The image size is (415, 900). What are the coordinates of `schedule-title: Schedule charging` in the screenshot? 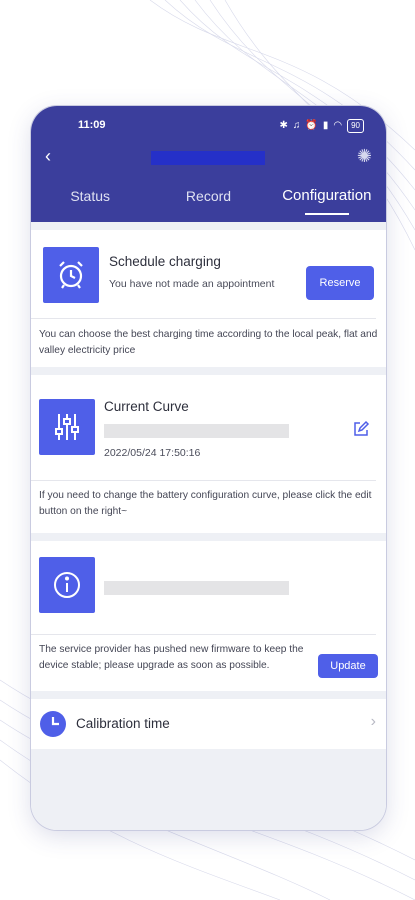 It's located at (165, 261).